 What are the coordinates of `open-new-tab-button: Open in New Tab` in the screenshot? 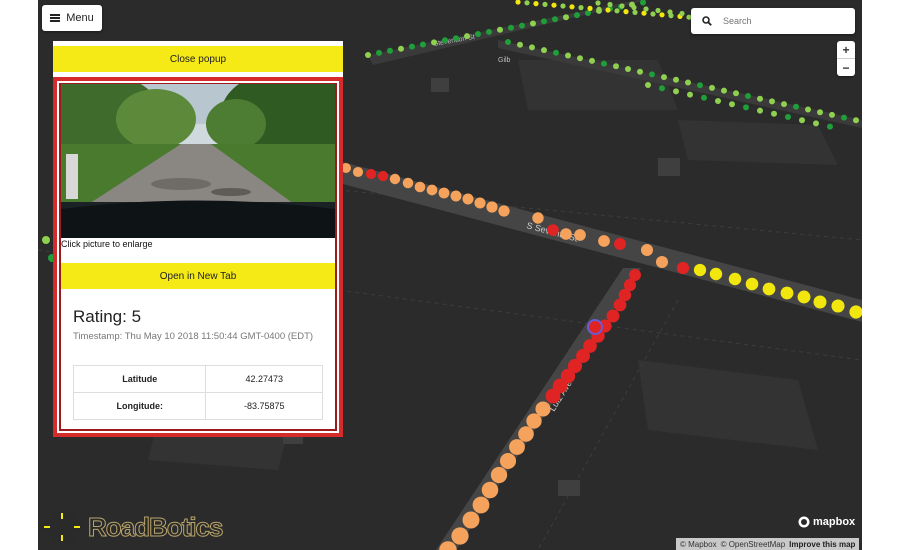 It's located at (198, 276).